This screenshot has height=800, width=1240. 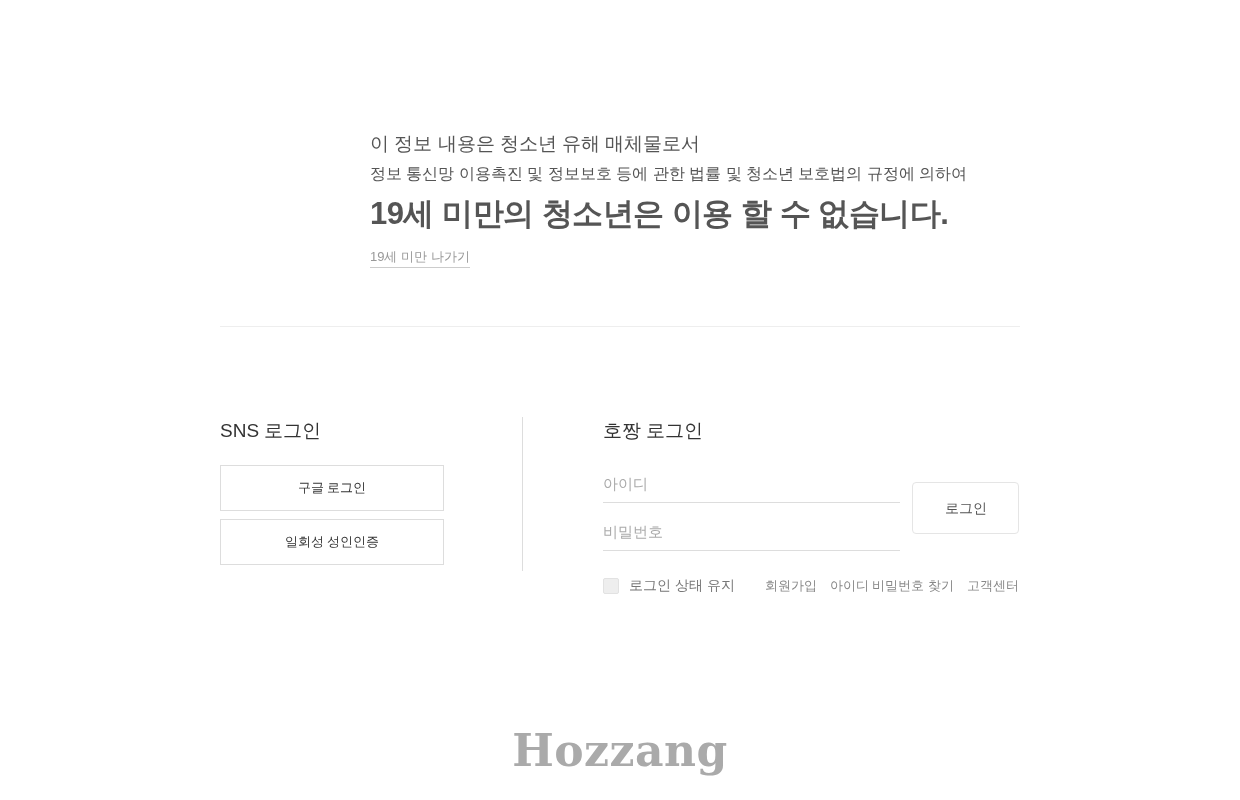 What do you see at coordinates (420, 258) in the screenshot?
I see `exit-link: 19세 미만 나가기` at bounding box center [420, 258].